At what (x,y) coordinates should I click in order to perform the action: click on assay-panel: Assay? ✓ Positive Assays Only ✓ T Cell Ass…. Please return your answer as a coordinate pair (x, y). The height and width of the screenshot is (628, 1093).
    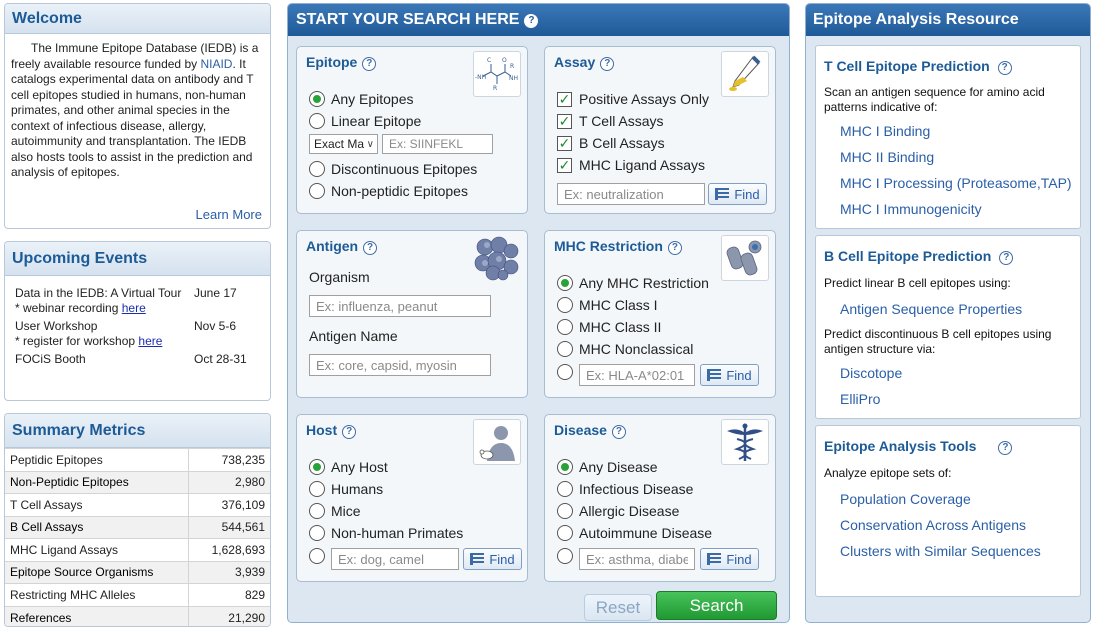
    Looking at the image, I should click on (660, 130).